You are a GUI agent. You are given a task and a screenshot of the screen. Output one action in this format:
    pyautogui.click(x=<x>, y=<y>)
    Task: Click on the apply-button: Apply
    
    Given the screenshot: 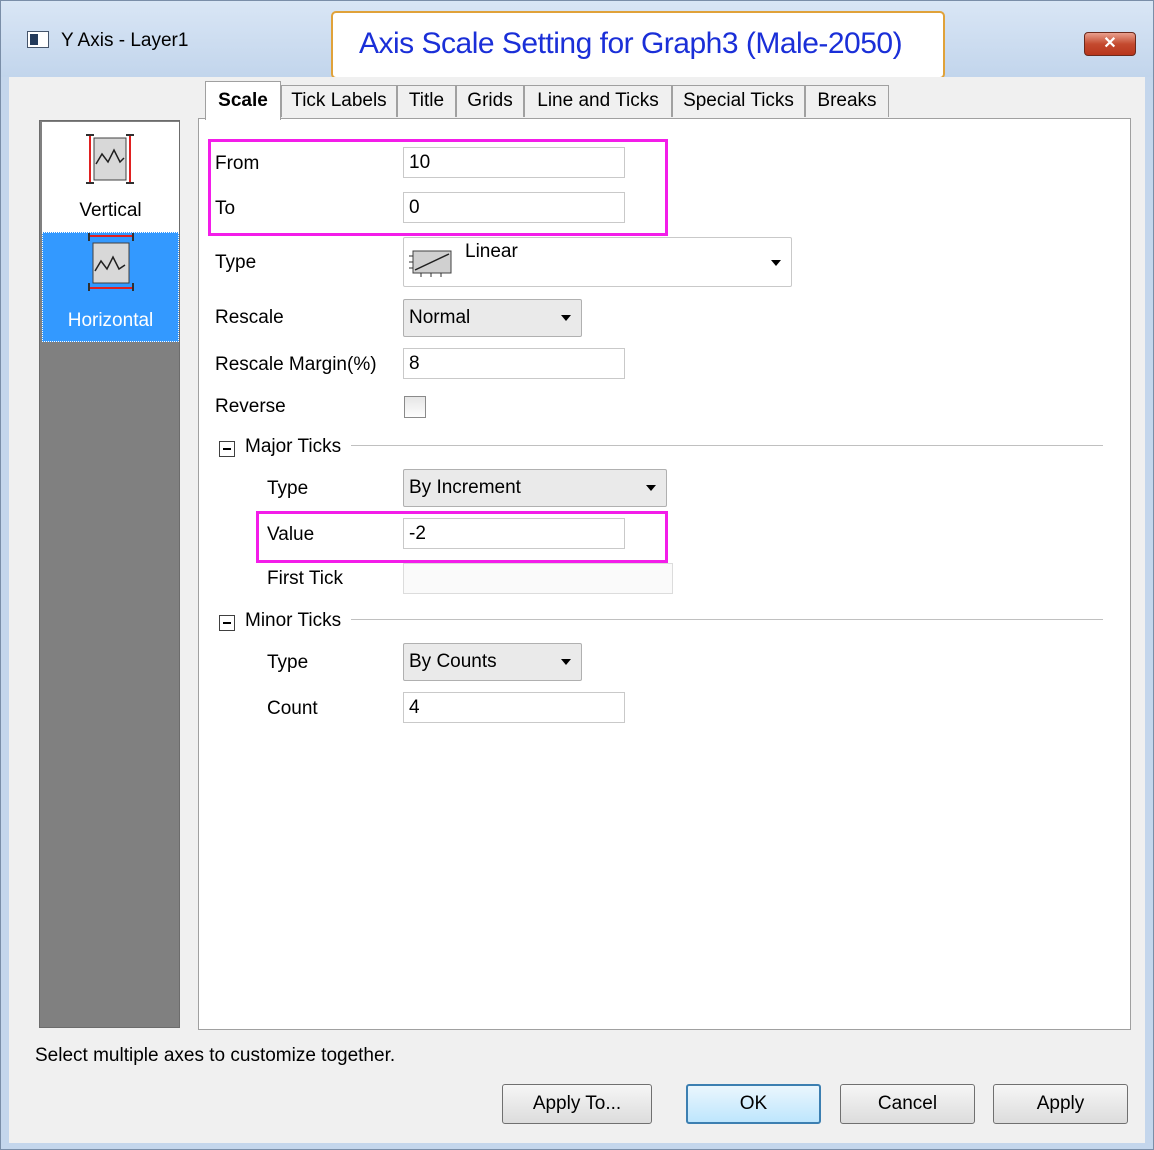 What is the action you would take?
    pyautogui.click(x=1060, y=1104)
    